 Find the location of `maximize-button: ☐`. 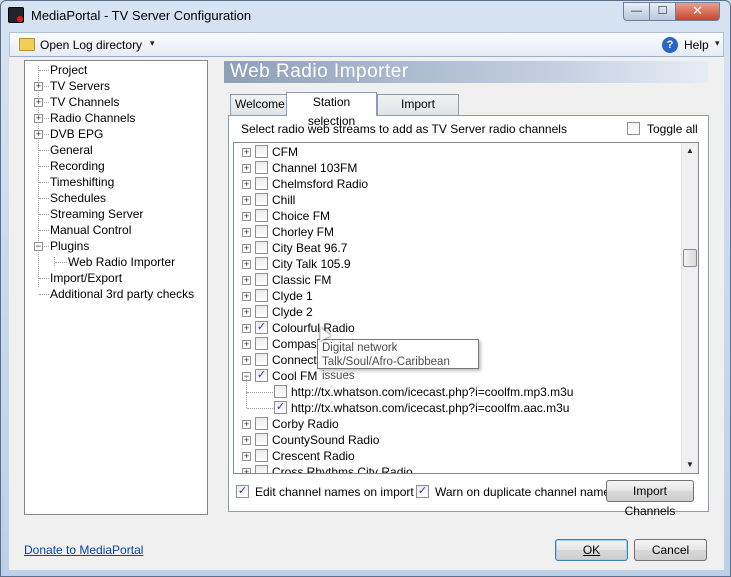

maximize-button: ☐ is located at coordinates (662, 11).